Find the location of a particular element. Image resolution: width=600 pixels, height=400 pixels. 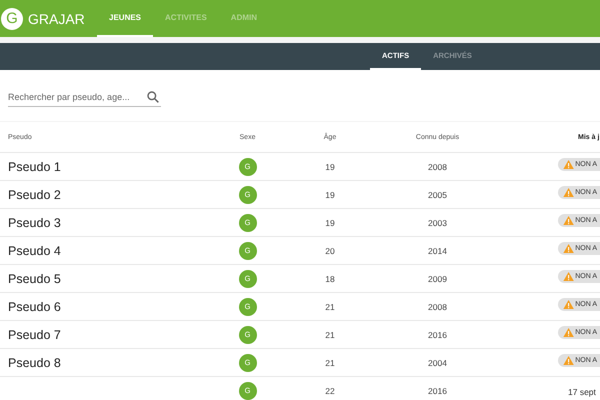

table-cell: Pseudo 8 is located at coordinates (34, 363).